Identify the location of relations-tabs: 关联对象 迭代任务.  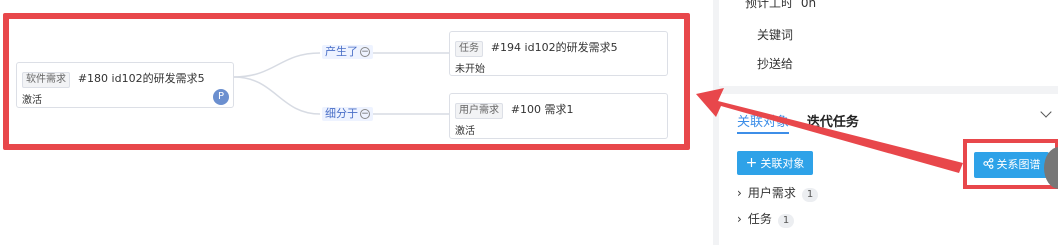
(805, 122).